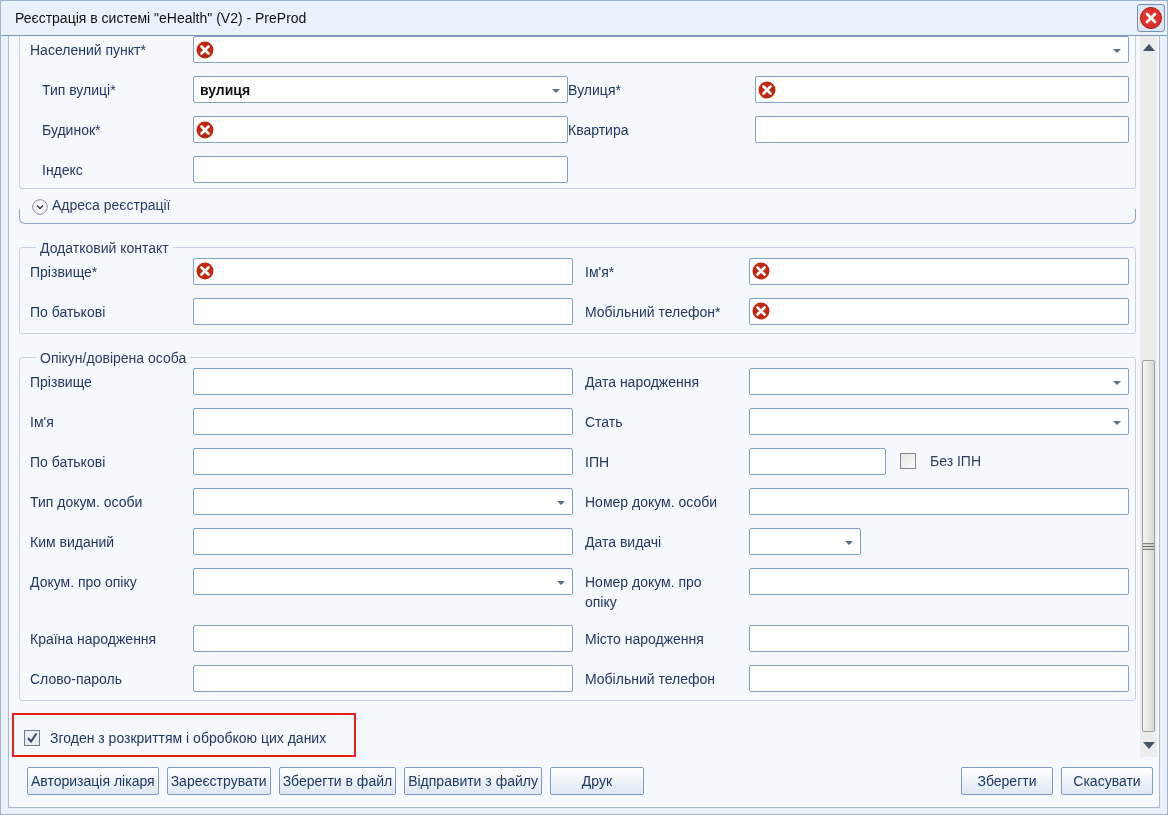 The image size is (1168, 815). Describe the element at coordinates (337, 781) in the screenshot. I see `action-button: Зберегти в файл` at that location.